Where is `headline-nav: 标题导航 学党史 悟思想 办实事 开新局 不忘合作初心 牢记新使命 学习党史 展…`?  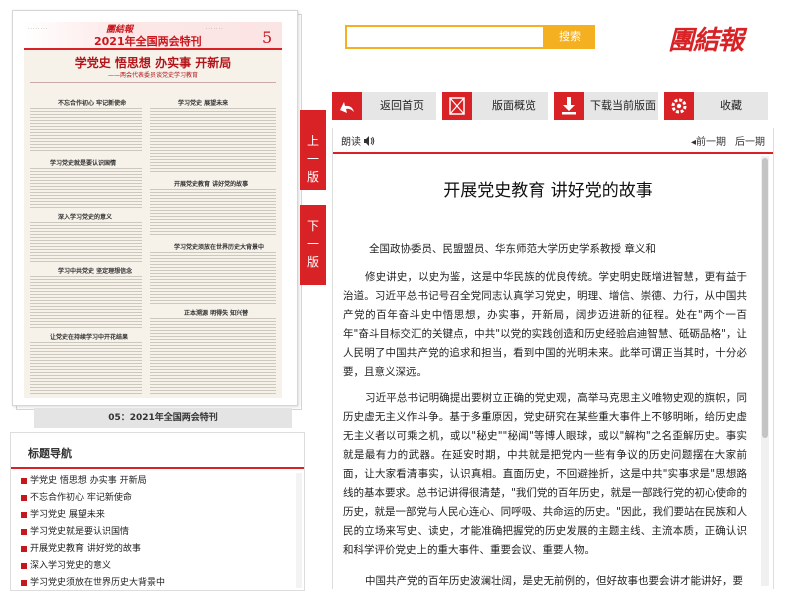
headline-nav: 标题导航 学党史 悟思想 办实事 开新局 不忘合作初心 牢记新使命 学习党史 展… is located at coordinates (157, 511).